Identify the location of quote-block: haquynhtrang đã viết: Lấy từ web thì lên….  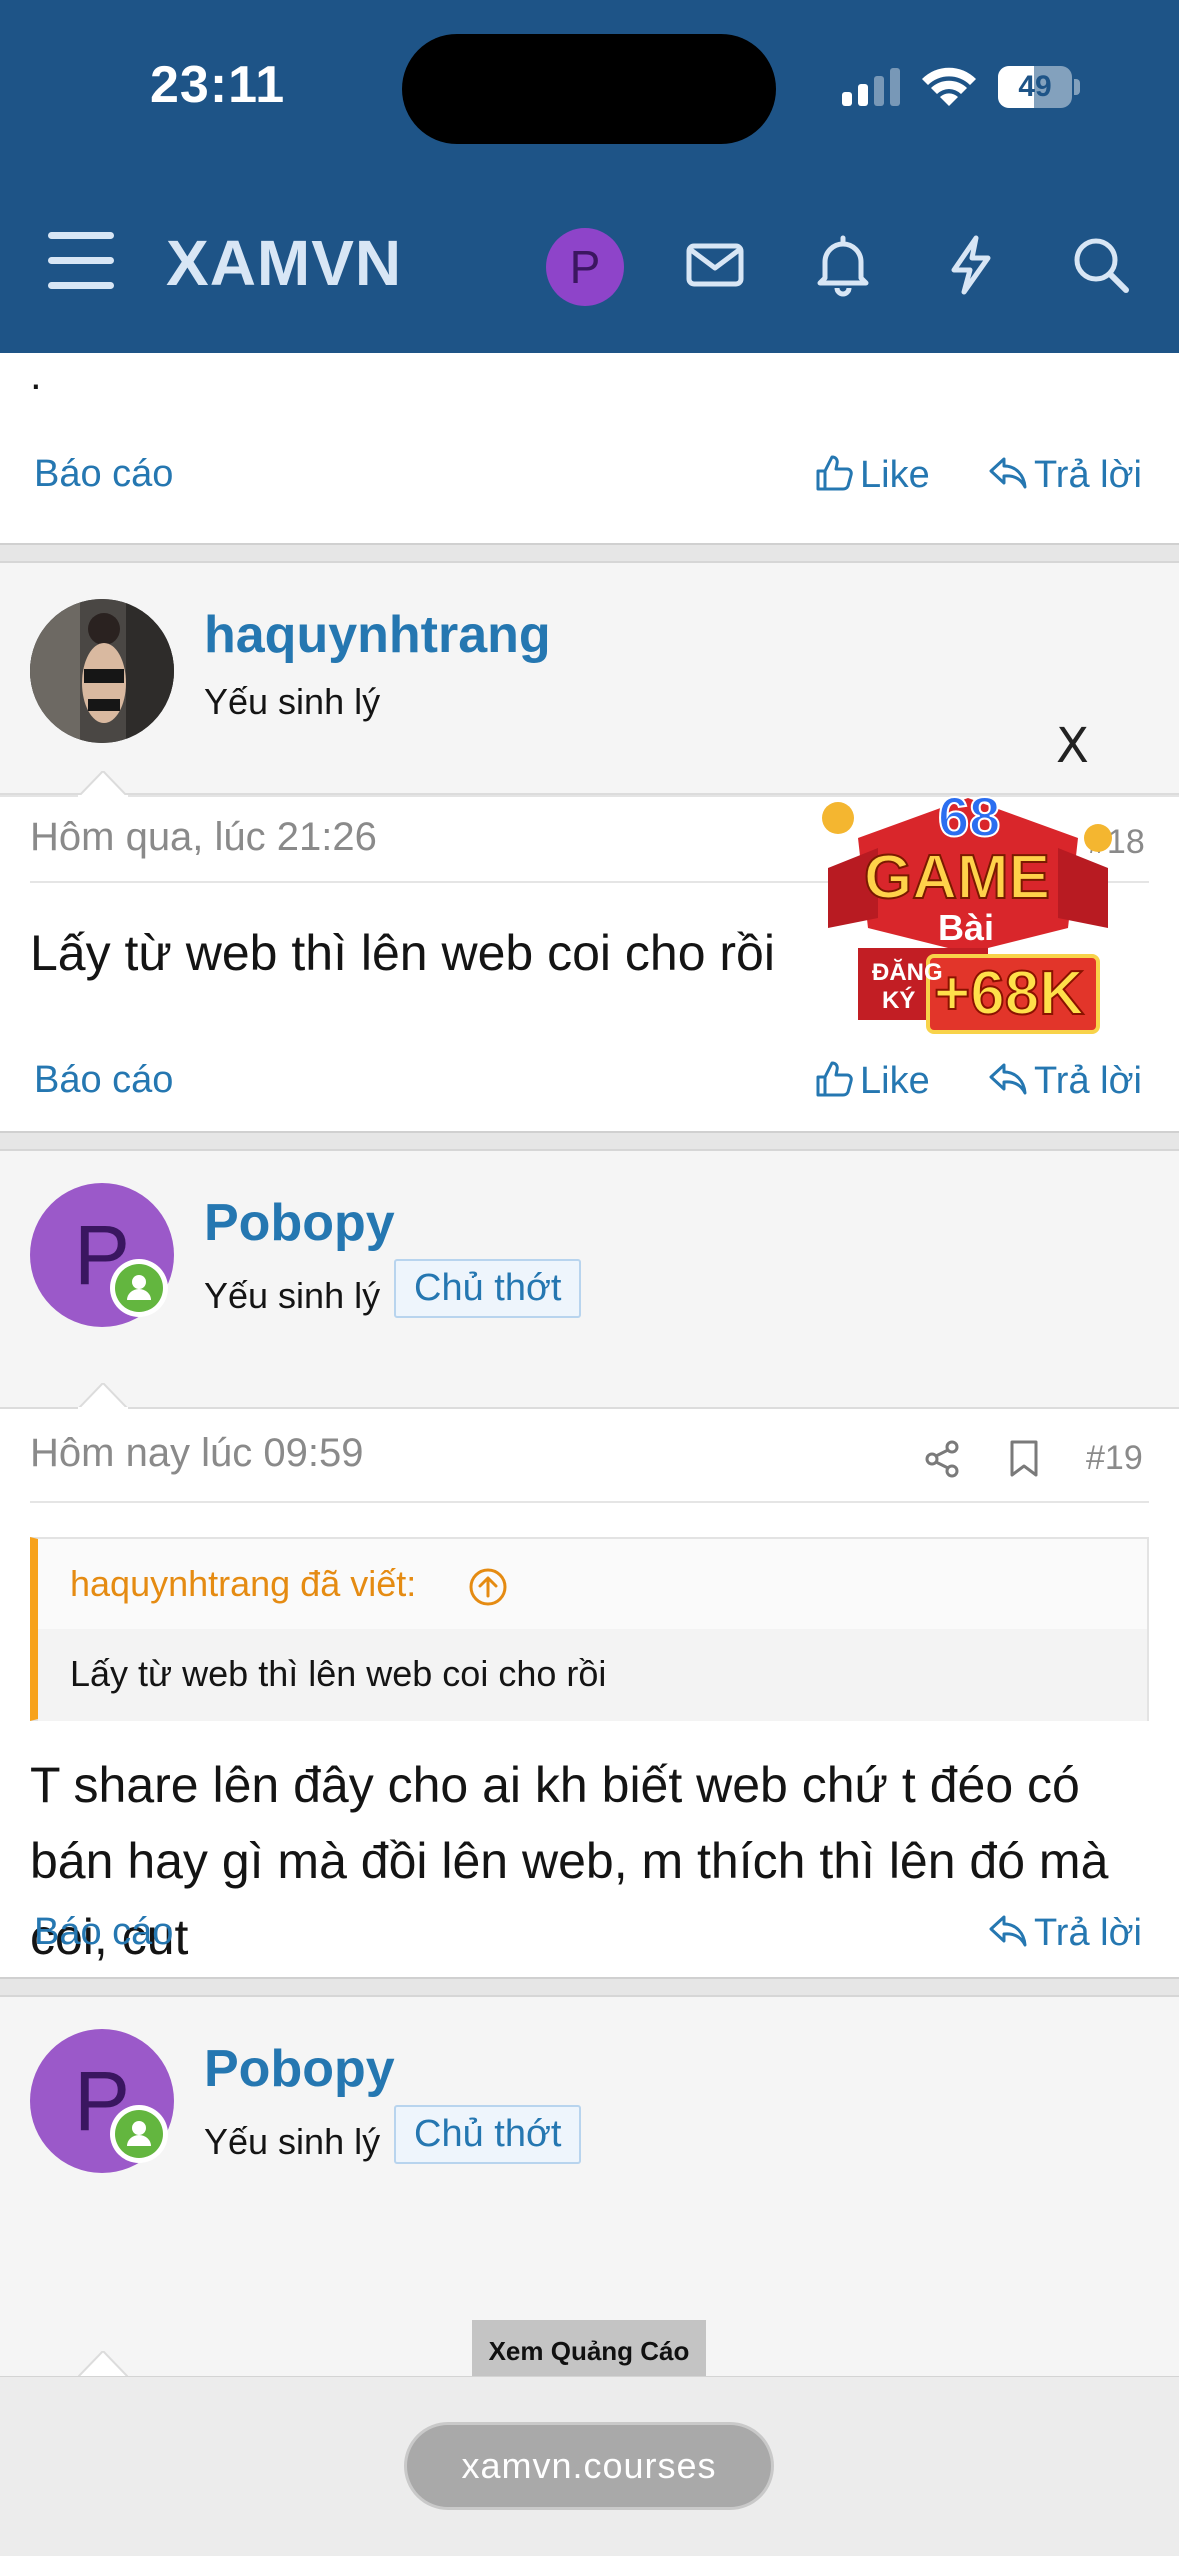
(589, 1629).